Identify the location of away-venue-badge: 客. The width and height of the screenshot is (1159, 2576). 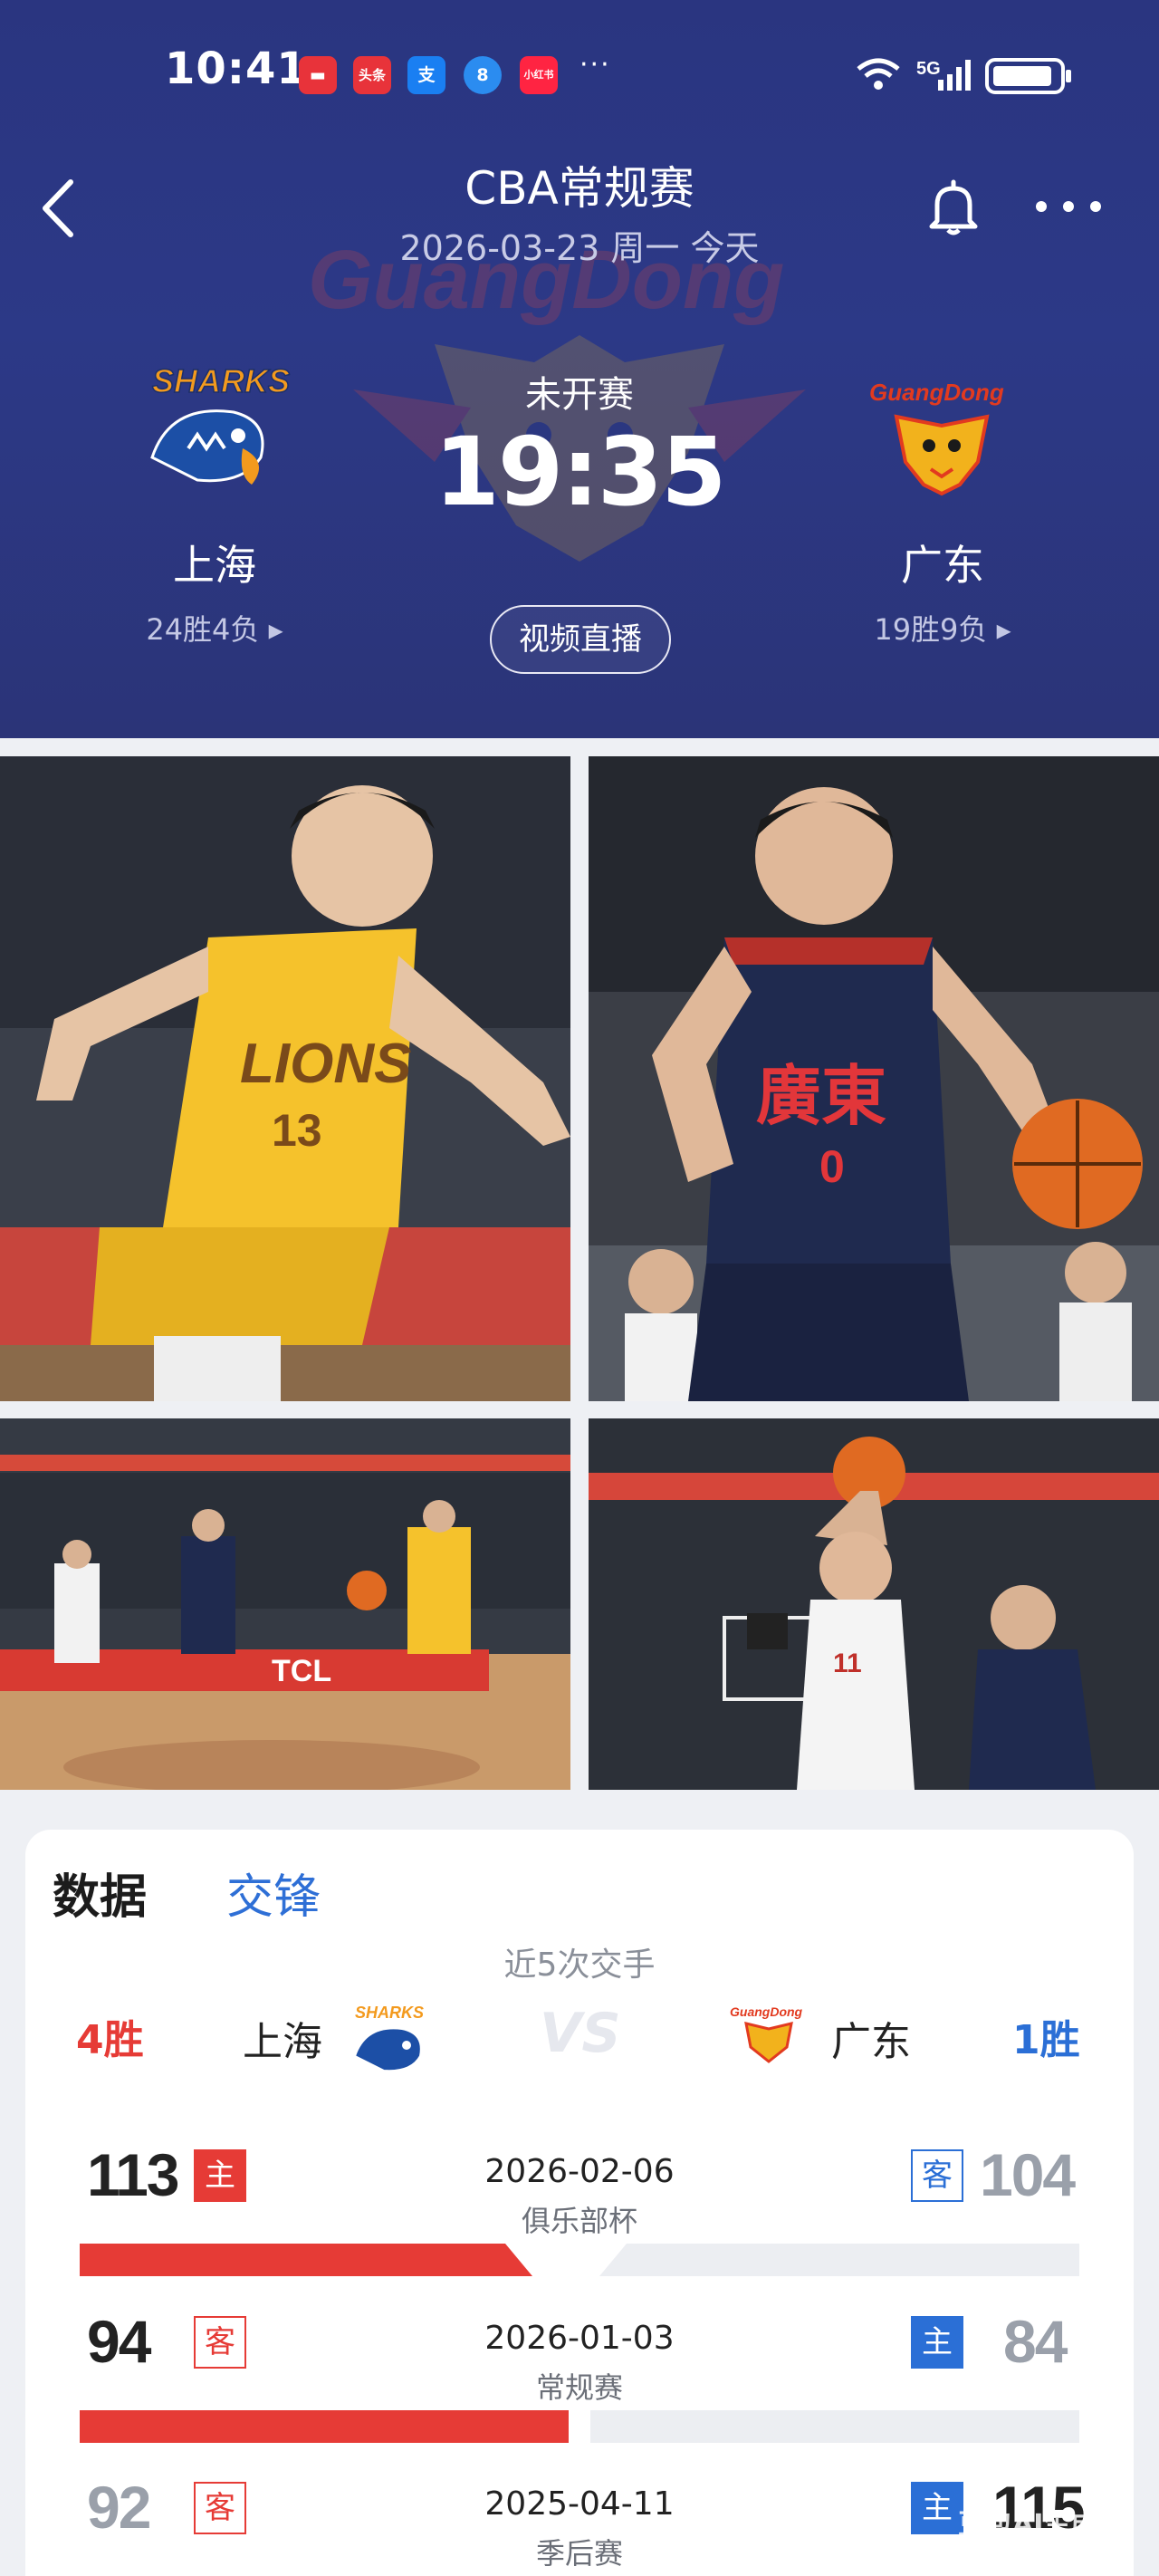
(937, 2175).